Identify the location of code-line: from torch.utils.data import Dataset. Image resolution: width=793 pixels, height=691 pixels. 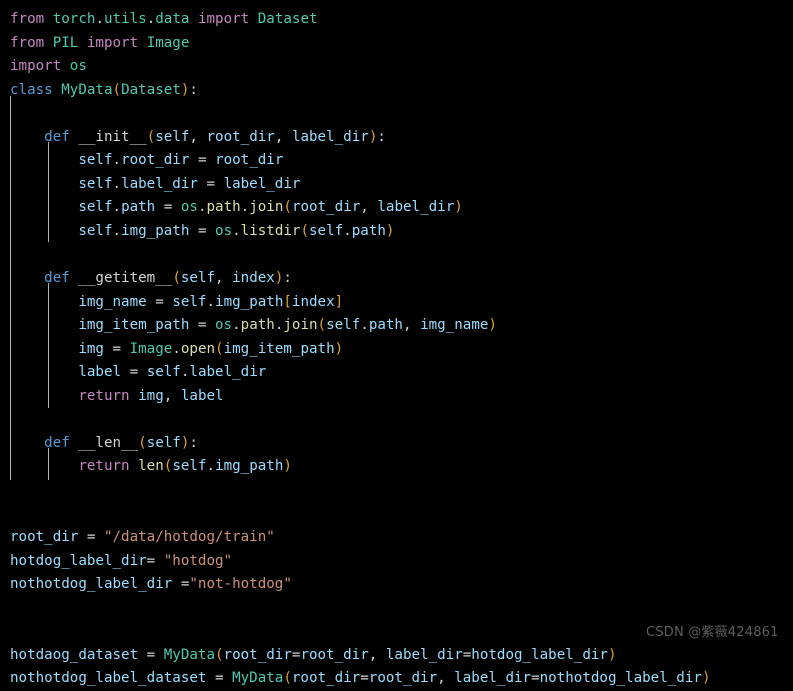
(396, 20).